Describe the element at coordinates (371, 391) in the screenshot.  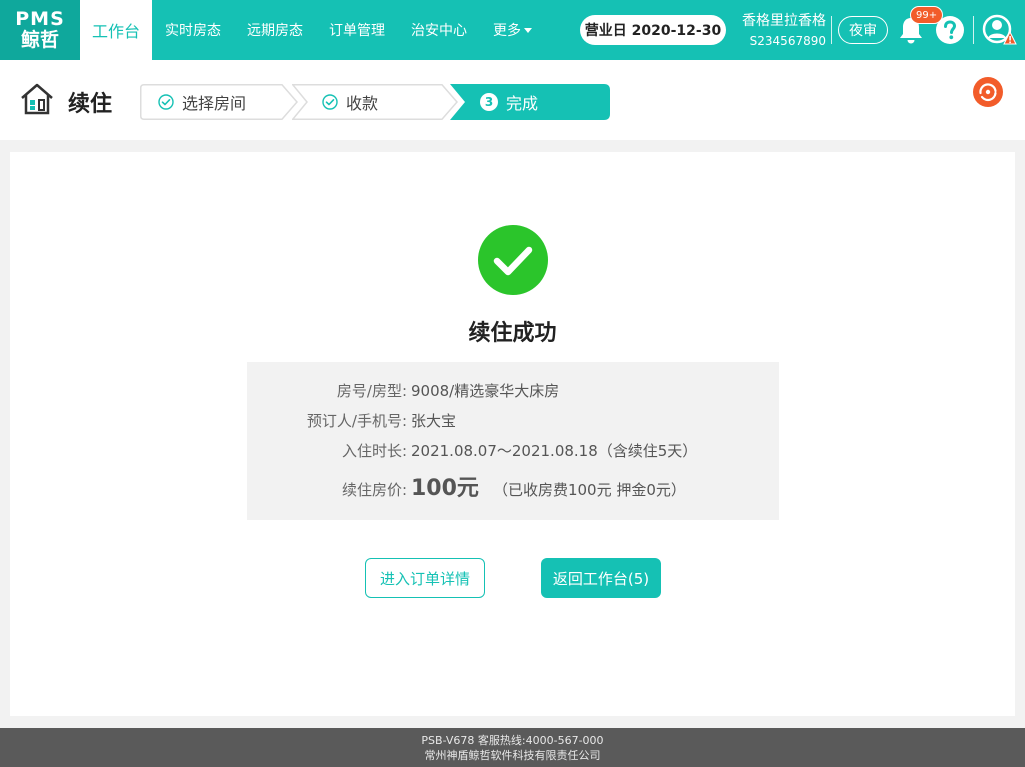
I see `info-label: 房号/房型:` at that location.